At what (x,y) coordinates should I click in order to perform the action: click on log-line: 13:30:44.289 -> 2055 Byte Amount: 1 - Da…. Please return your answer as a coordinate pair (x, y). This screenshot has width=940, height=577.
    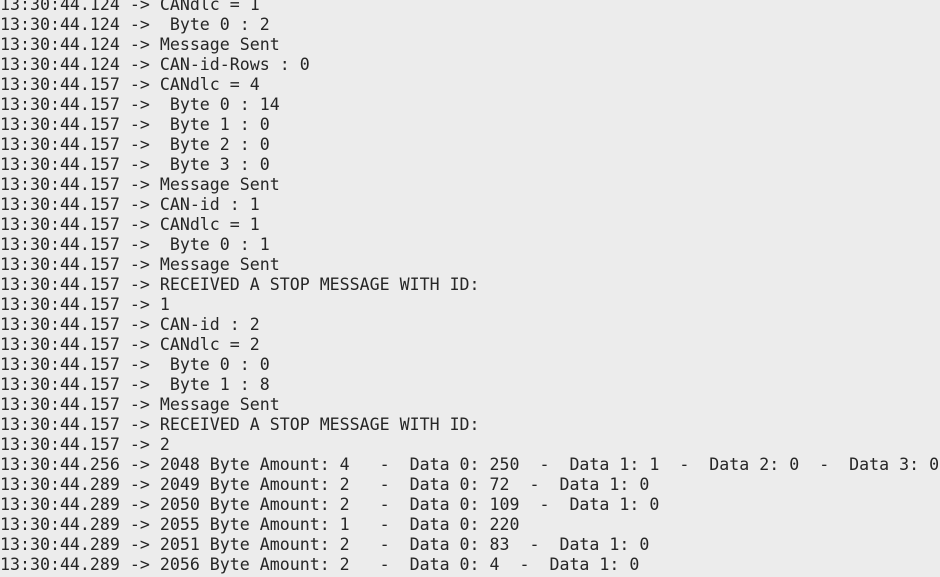
    Looking at the image, I should click on (260, 524).